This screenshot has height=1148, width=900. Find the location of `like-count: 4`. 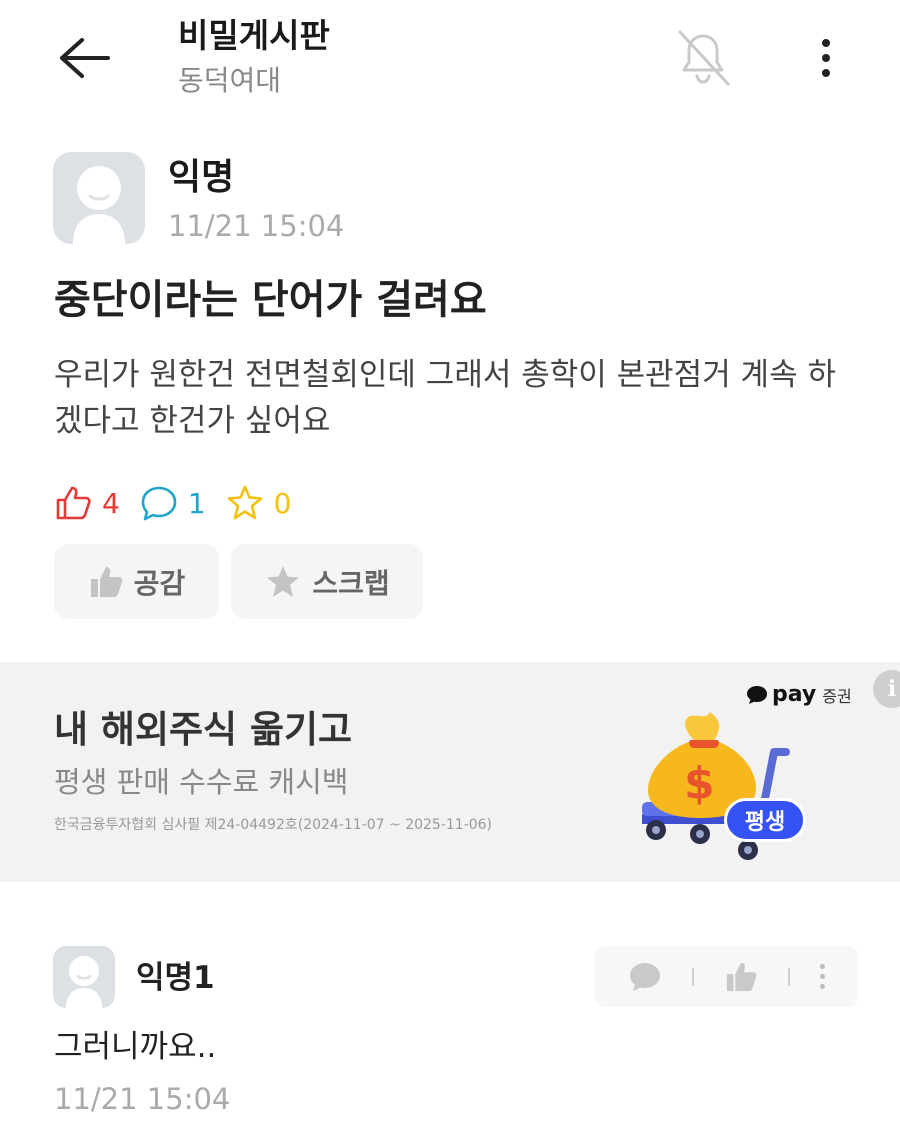

like-count: 4 is located at coordinates (87, 503).